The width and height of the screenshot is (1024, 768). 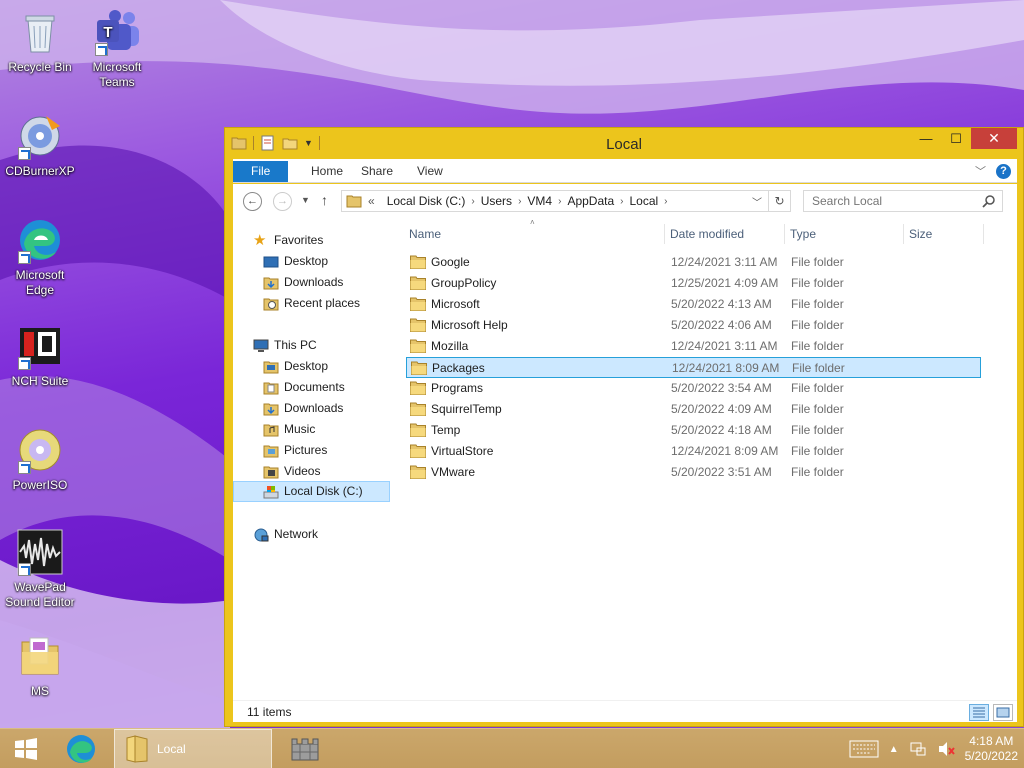 What do you see at coordinates (324, 200) in the screenshot?
I see `up-arrow-icon: ↑` at bounding box center [324, 200].